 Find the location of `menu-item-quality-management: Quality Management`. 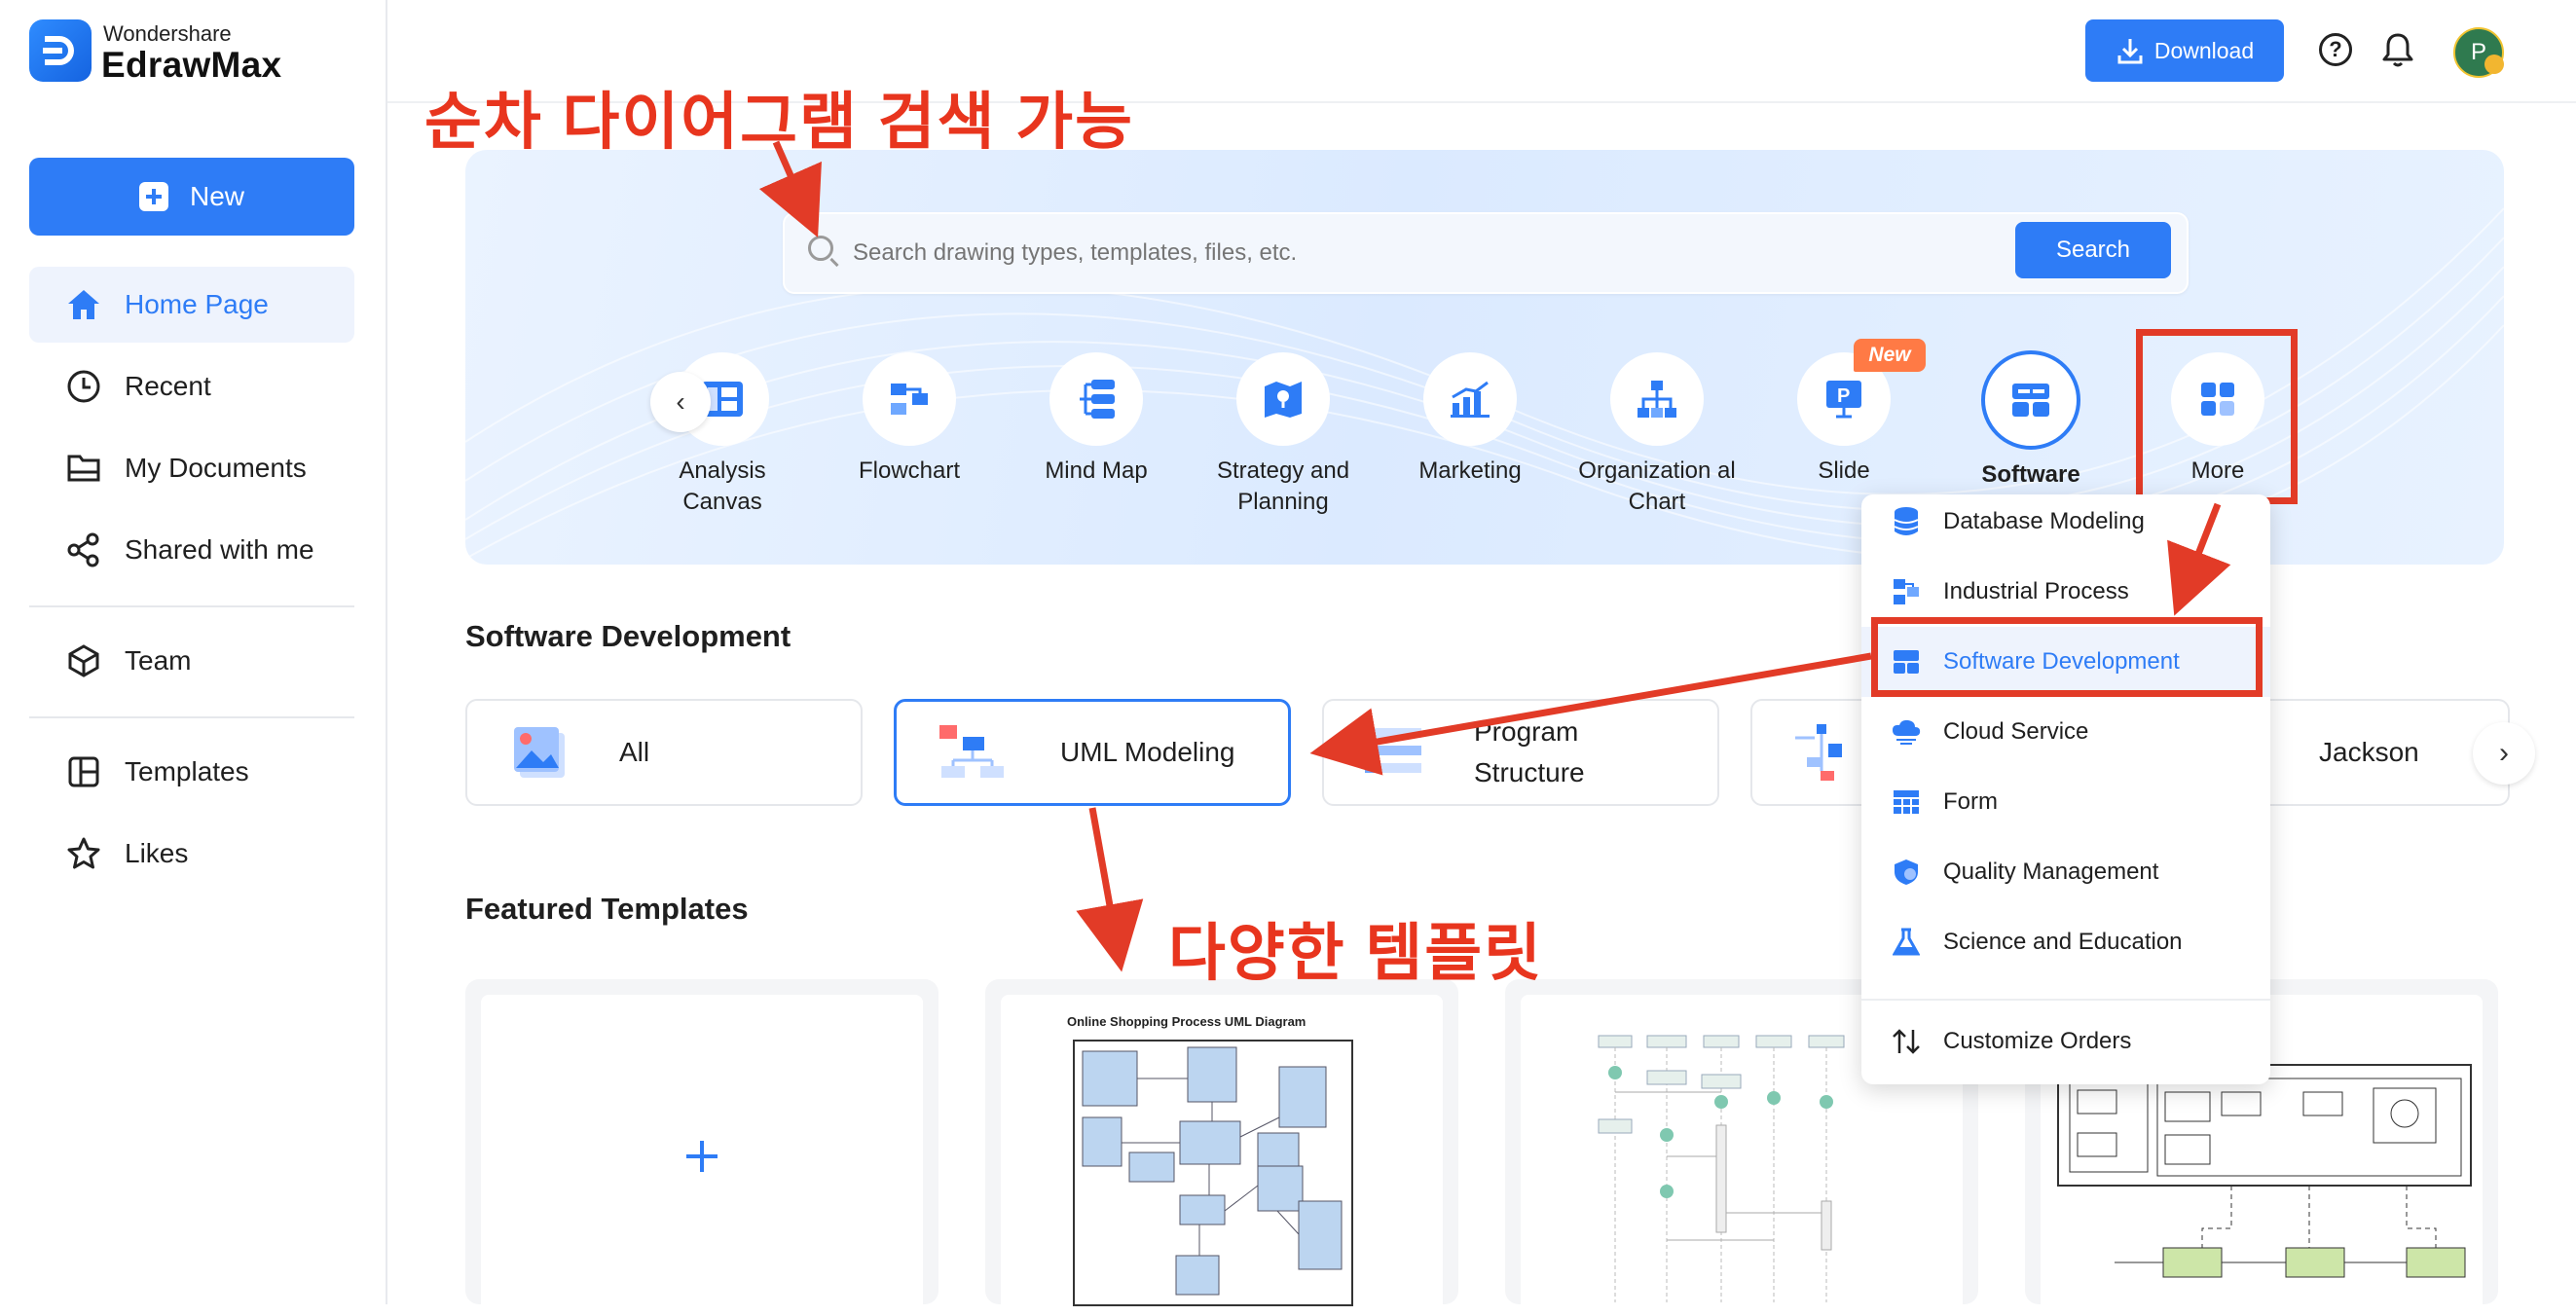

menu-item-quality-management: Quality Management is located at coordinates (2065, 872).